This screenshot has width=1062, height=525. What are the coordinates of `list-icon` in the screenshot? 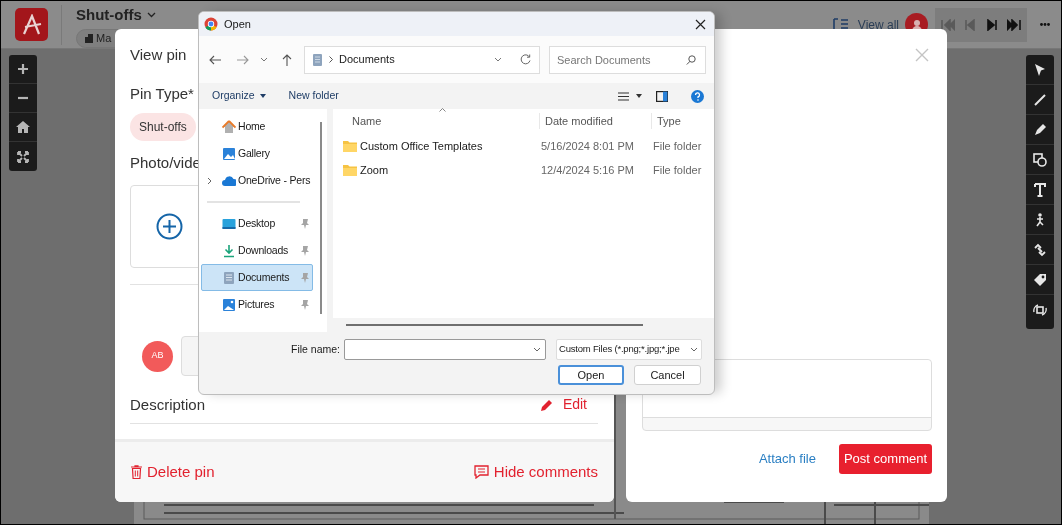 It's located at (840, 24).